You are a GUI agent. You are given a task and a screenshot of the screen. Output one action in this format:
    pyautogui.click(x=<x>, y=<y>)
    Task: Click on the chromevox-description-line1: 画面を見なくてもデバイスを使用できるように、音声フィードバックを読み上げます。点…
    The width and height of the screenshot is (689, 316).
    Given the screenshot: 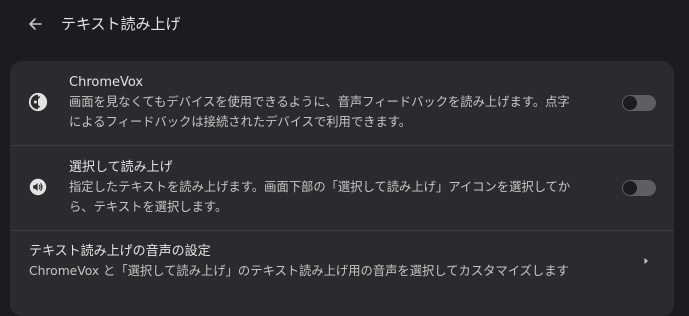 What is the action you would take?
    pyautogui.click(x=319, y=102)
    